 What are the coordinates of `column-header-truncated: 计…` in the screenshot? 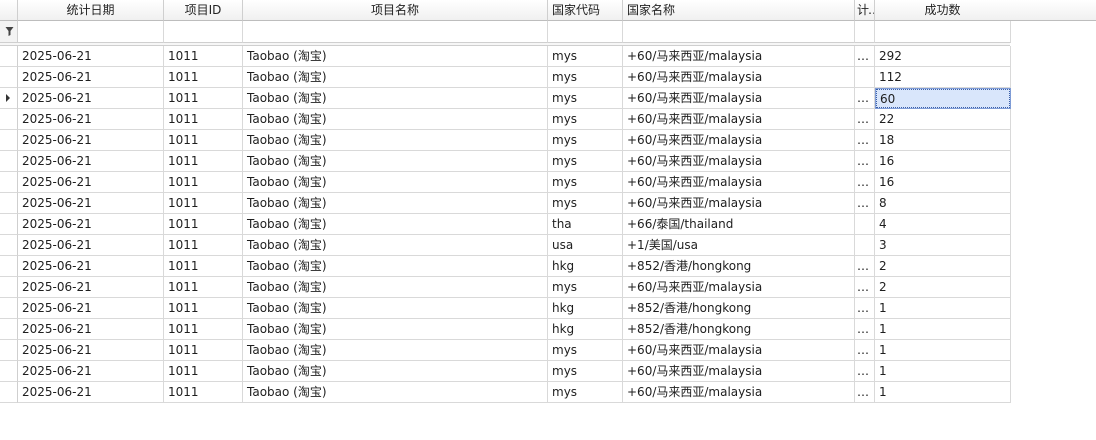 It's located at (865, 10).